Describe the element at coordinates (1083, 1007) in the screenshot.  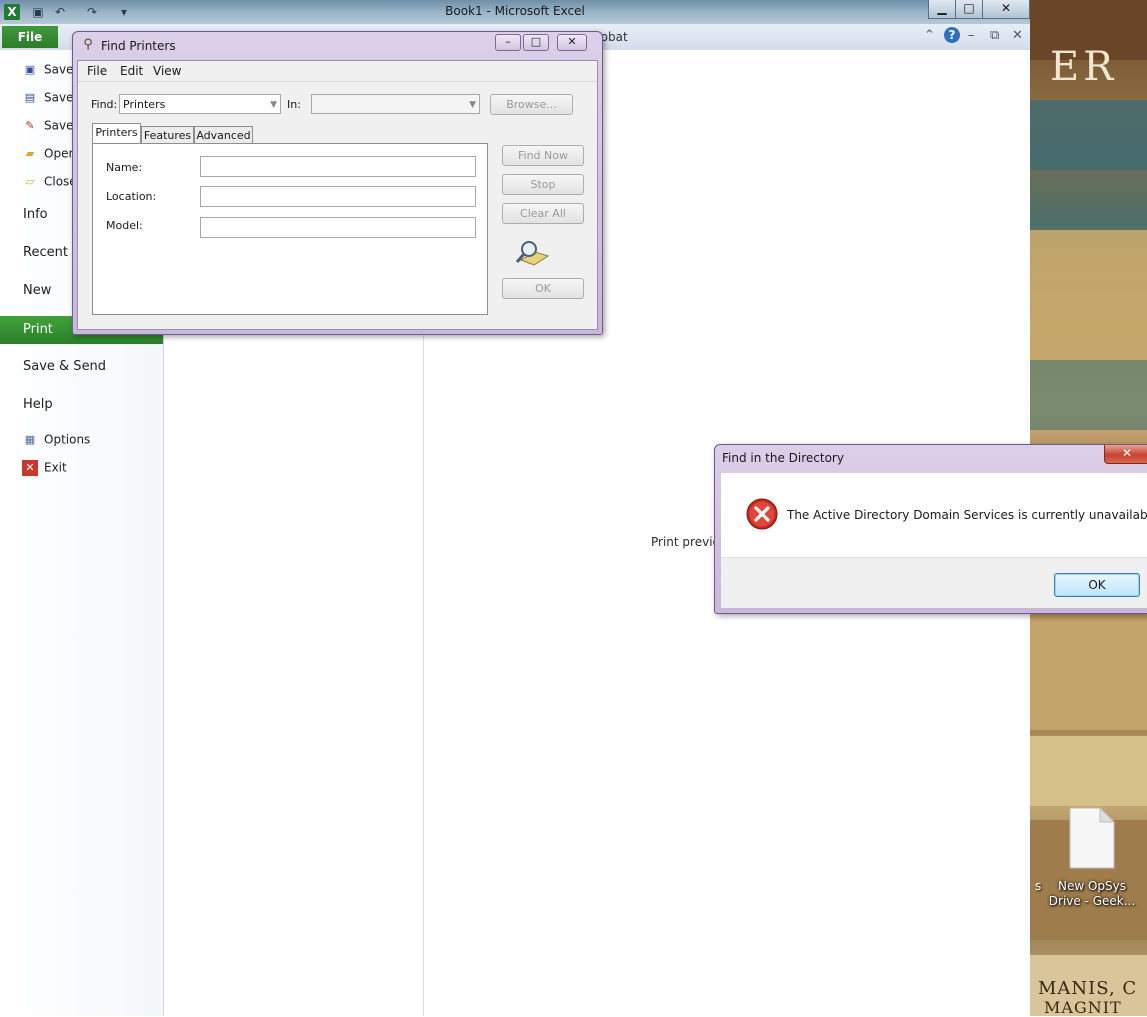
I see `map-lettering: MAGNIT` at that location.